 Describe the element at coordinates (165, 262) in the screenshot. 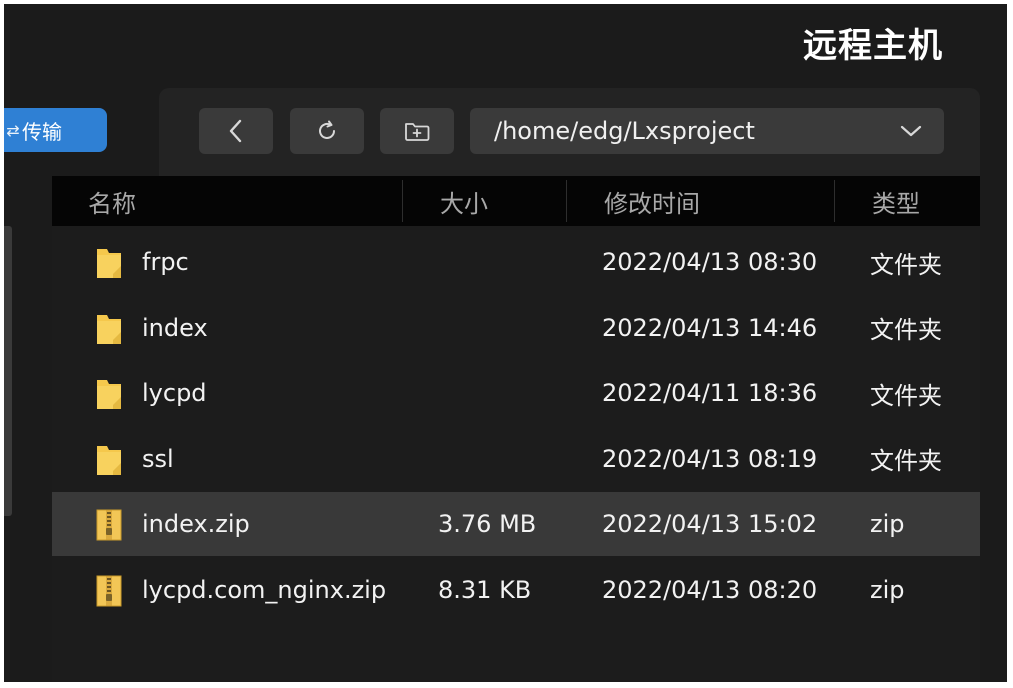

I see `file-name: frpc` at that location.